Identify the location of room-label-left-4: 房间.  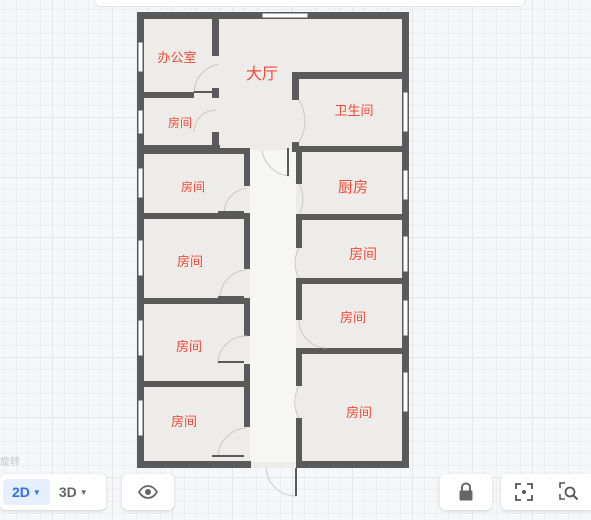
(184, 422).